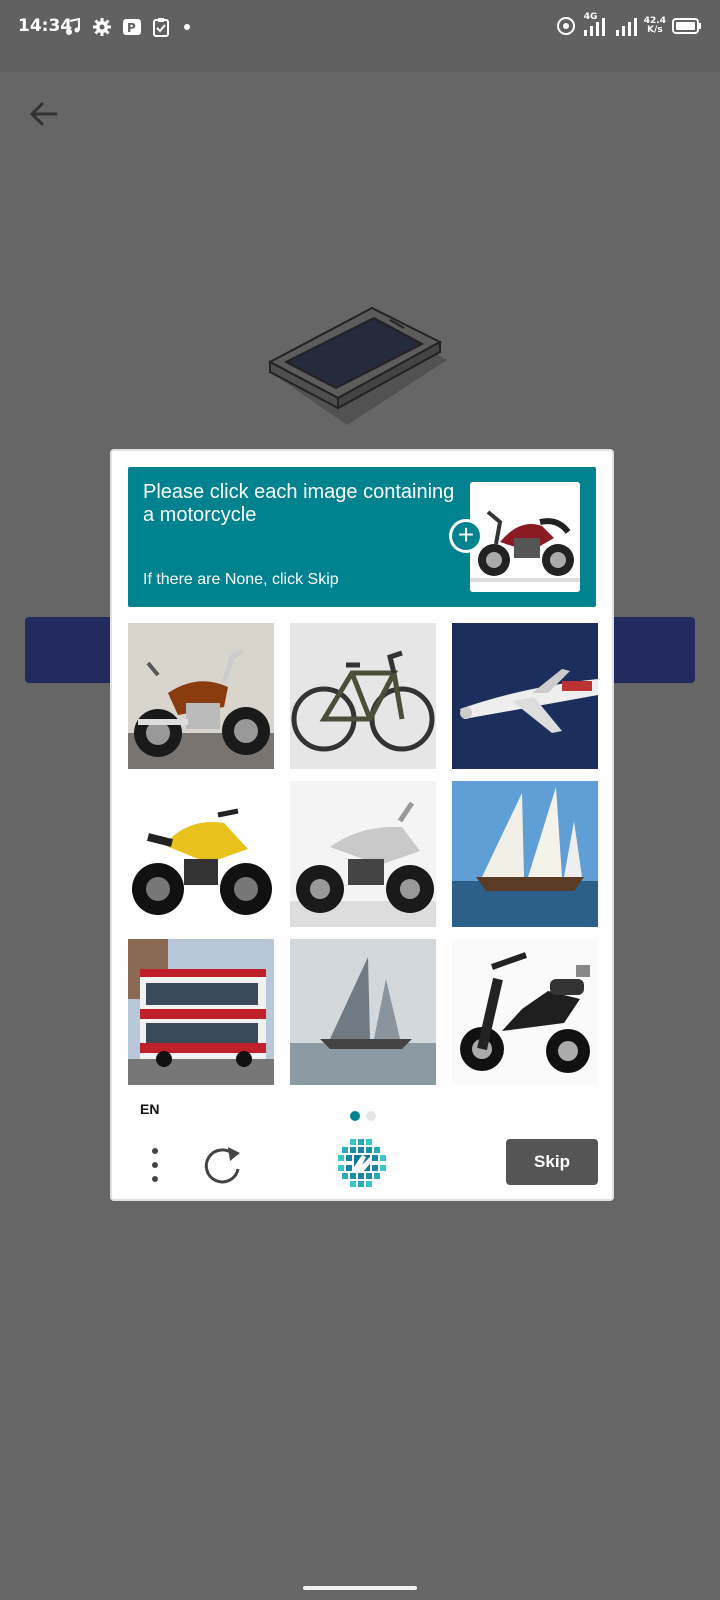 This screenshot has width=720, height=1600. I want to click on page-dot-active, so click(355, 1116).